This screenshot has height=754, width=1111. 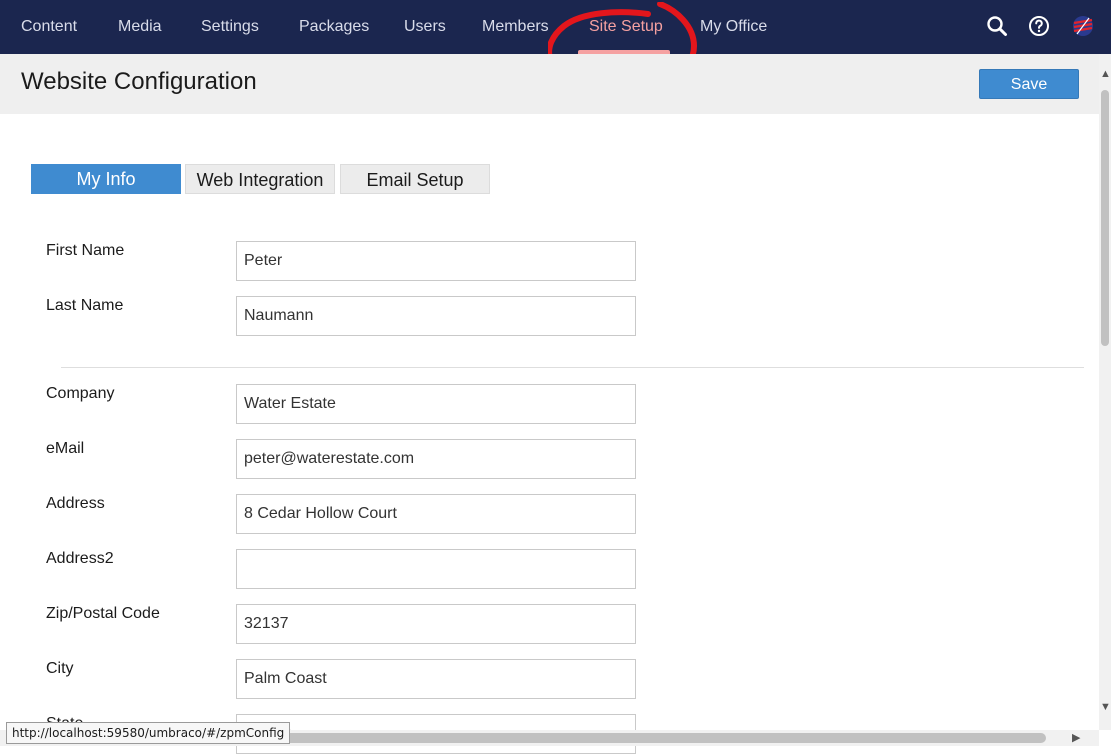 What do you see at coordinates (1105, 707) in the screenshot?
I see `scroll-down-arrow-icon: ▼` at bounding box center [1105, 707].